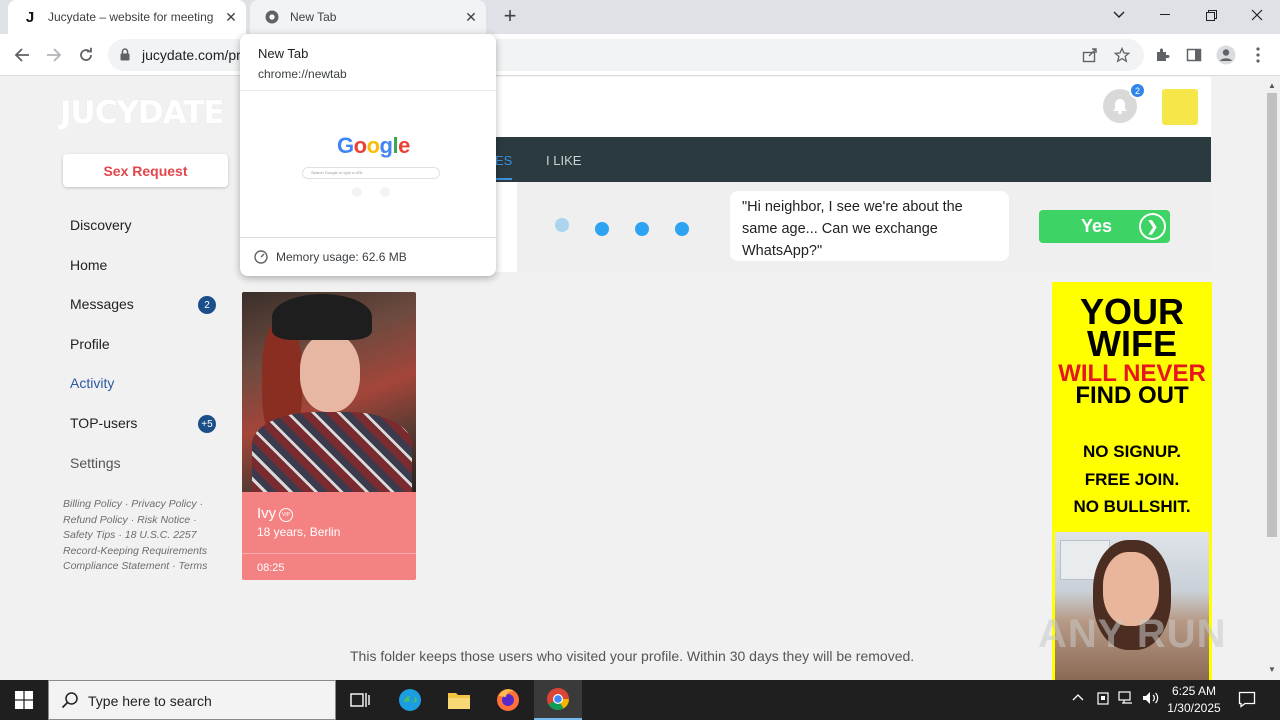 This screenshot has height=720, width=1280. I want to click on notification-badge: 2, so click(1137, 90).